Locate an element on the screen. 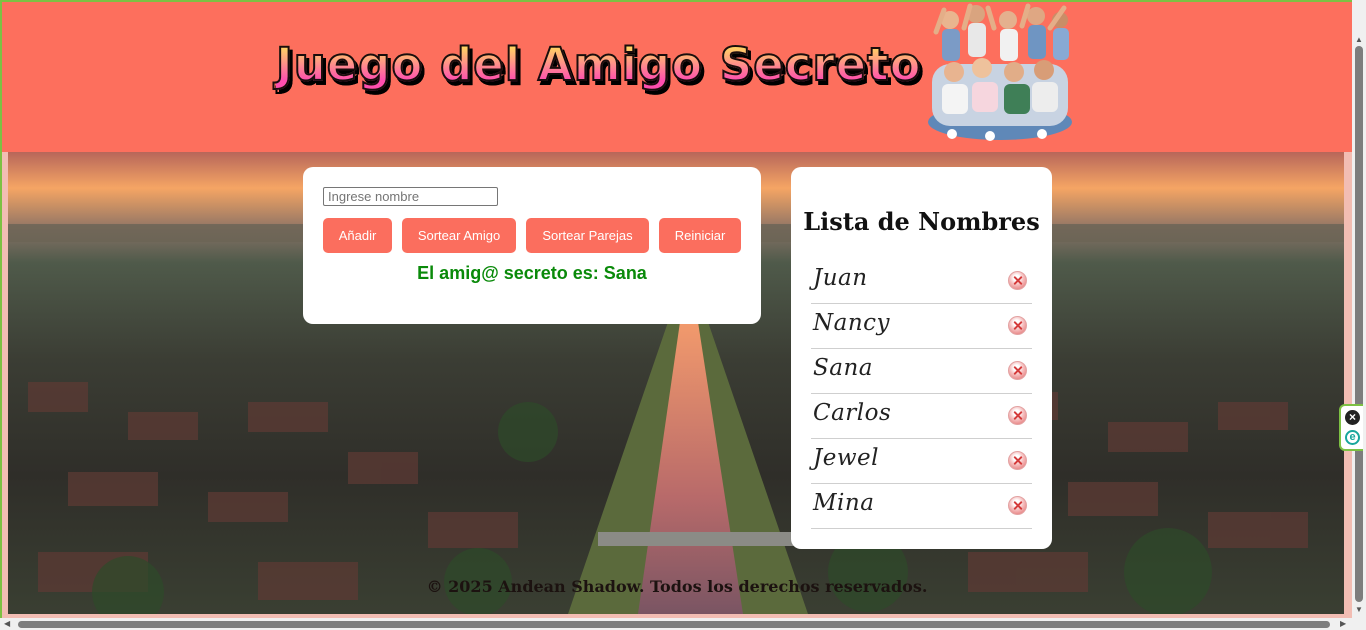 The image size is (1366, 630). list-item: Mina is located at coordinates (921, 506).